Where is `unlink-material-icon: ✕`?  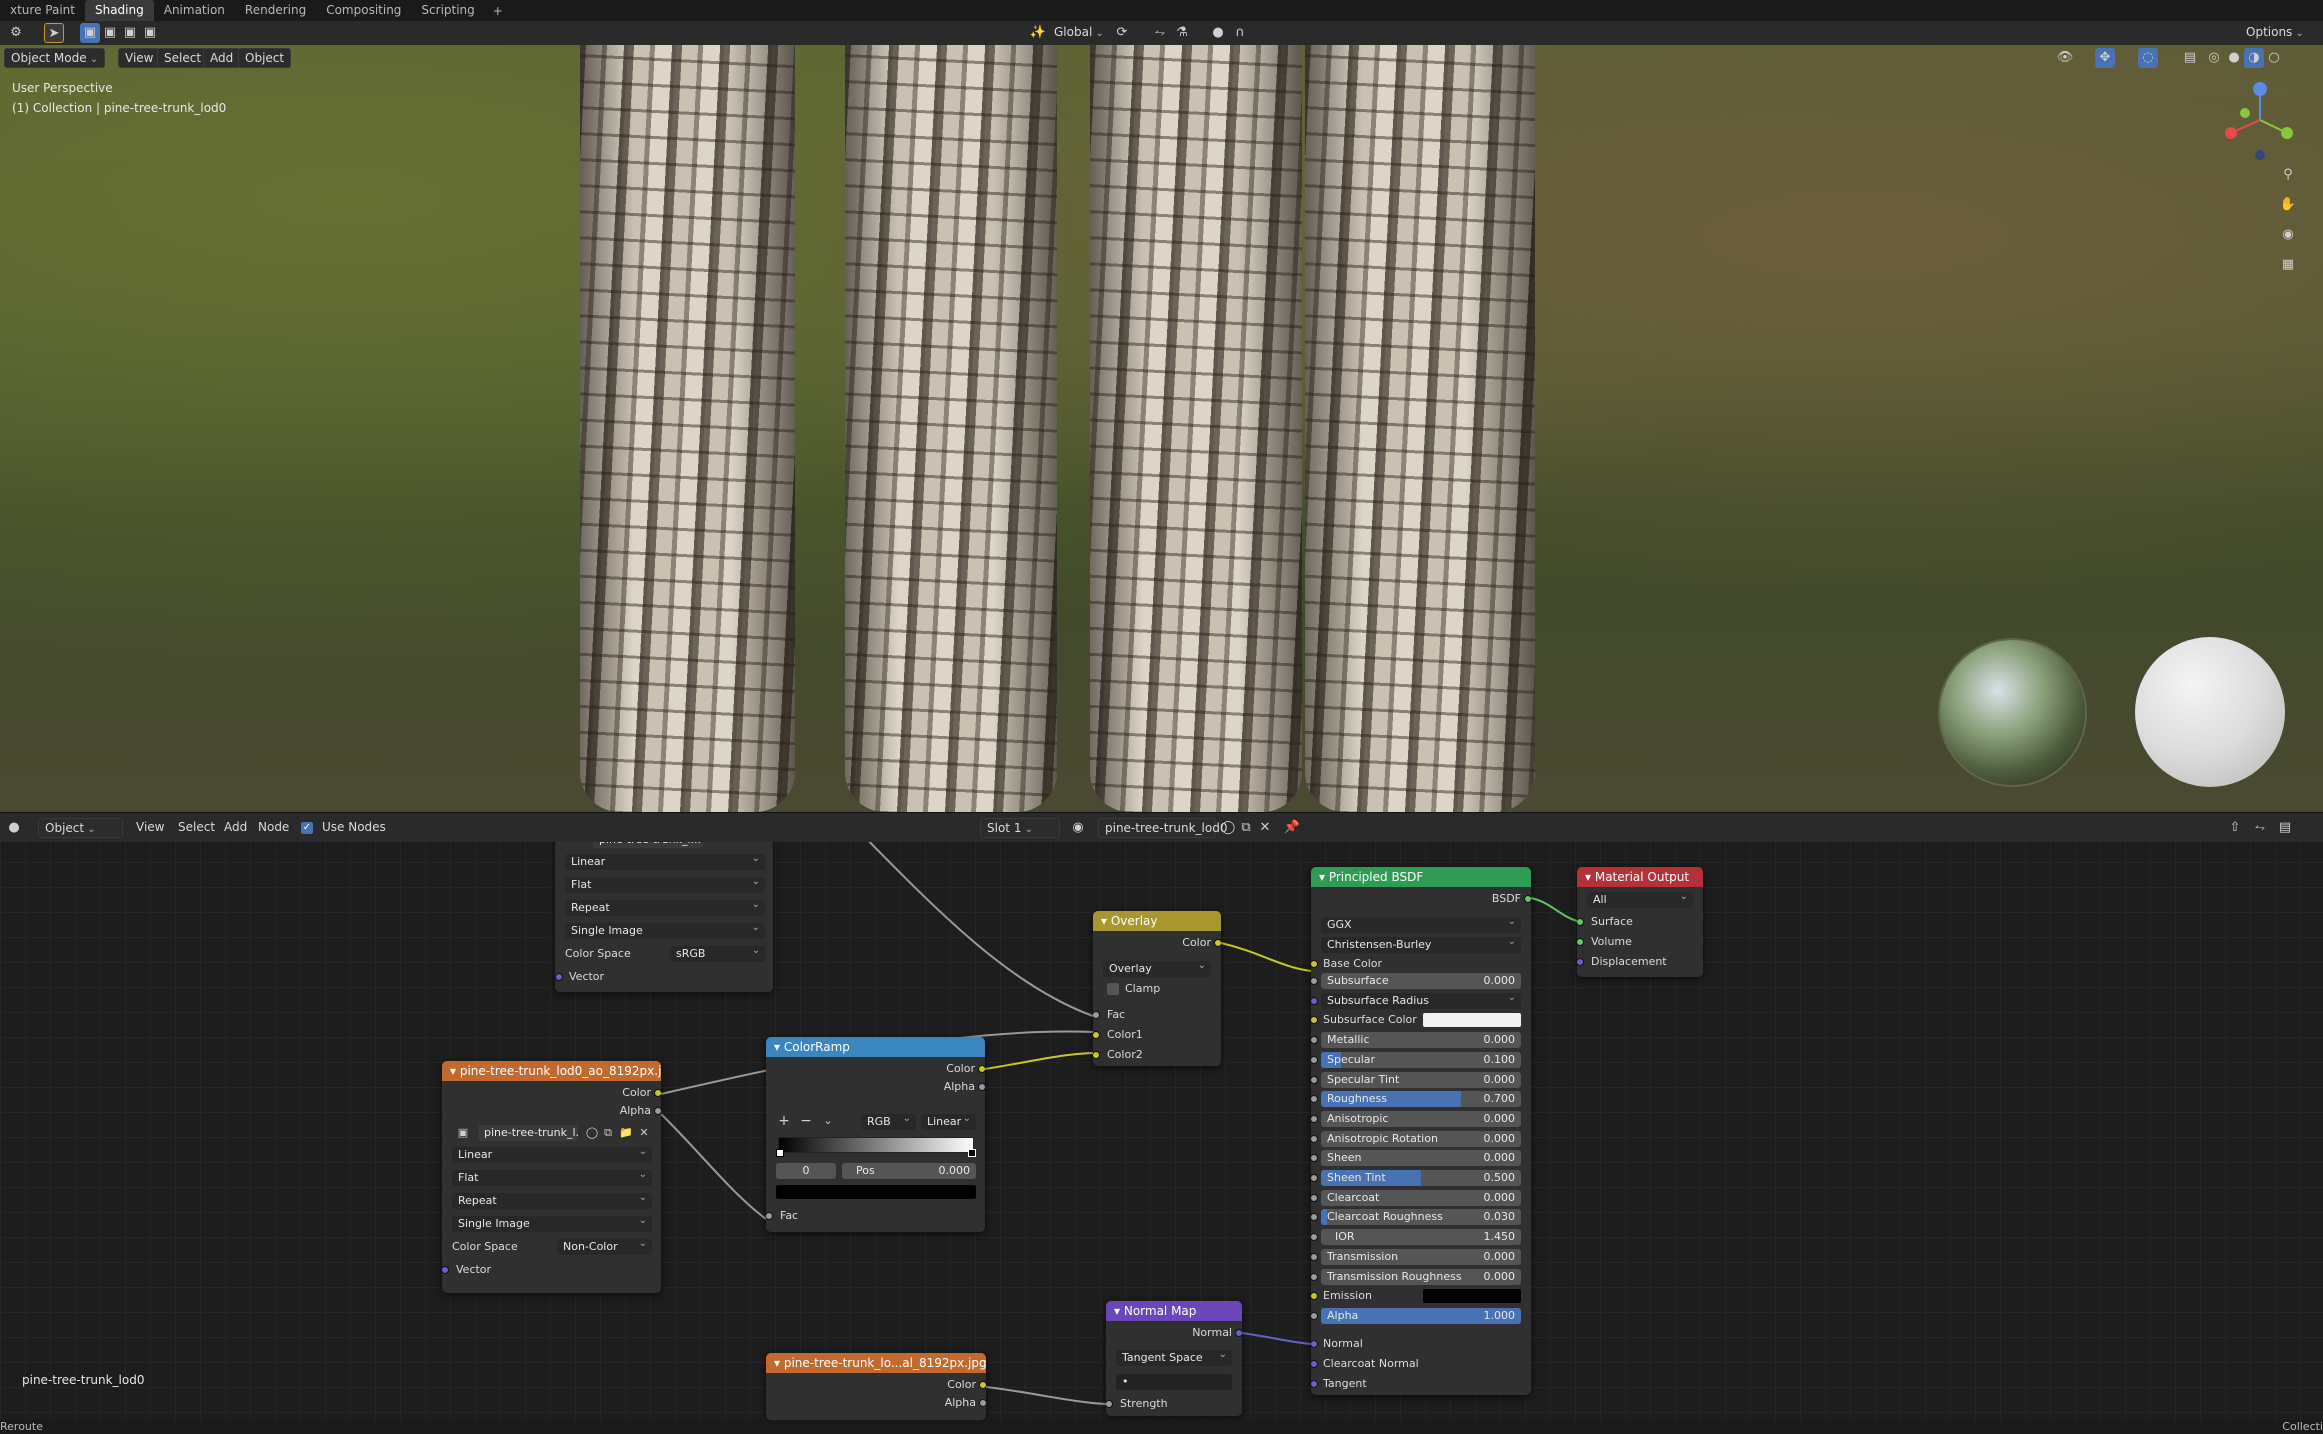 unlink-material-icon: ✕ is located at coordinates (1265, 828).